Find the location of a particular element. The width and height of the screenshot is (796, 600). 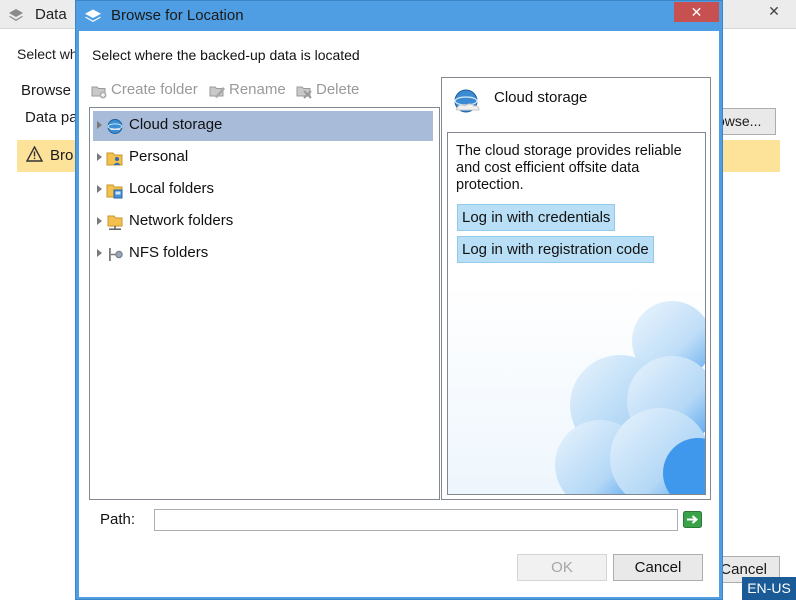

background-browse-label: Browse is located at coordinates (46, 90).